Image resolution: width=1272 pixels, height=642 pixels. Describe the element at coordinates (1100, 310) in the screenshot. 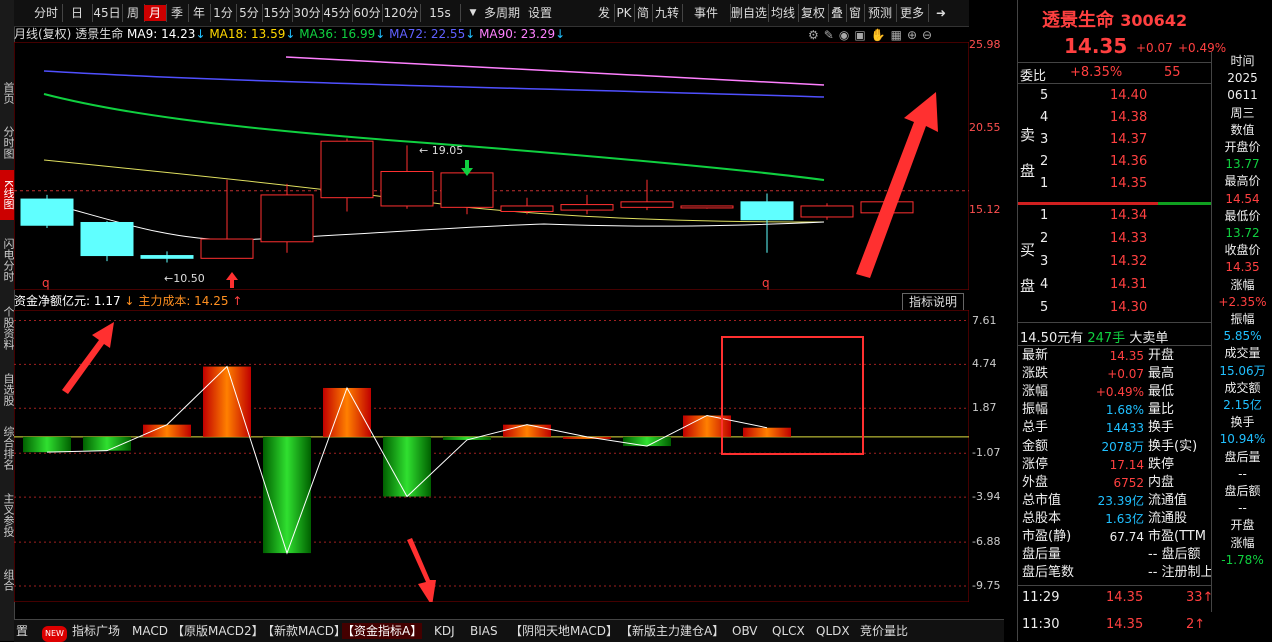

I see `buy-row: 5 14.30` at that location.